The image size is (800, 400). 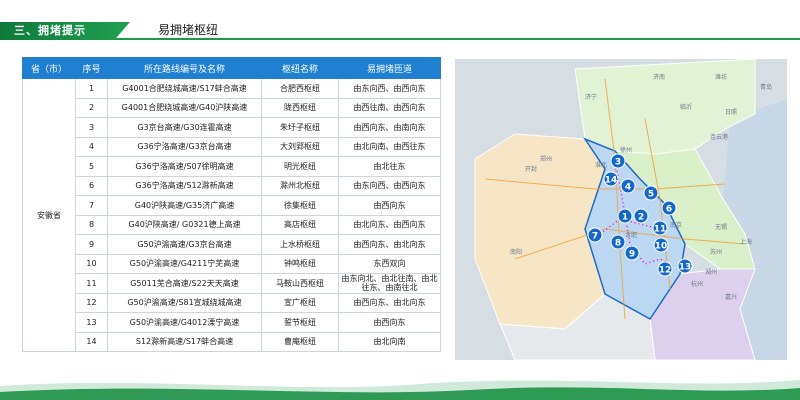 I want to click on row-ramp: 由北向南、由西往东, so click(x=389, y=146).